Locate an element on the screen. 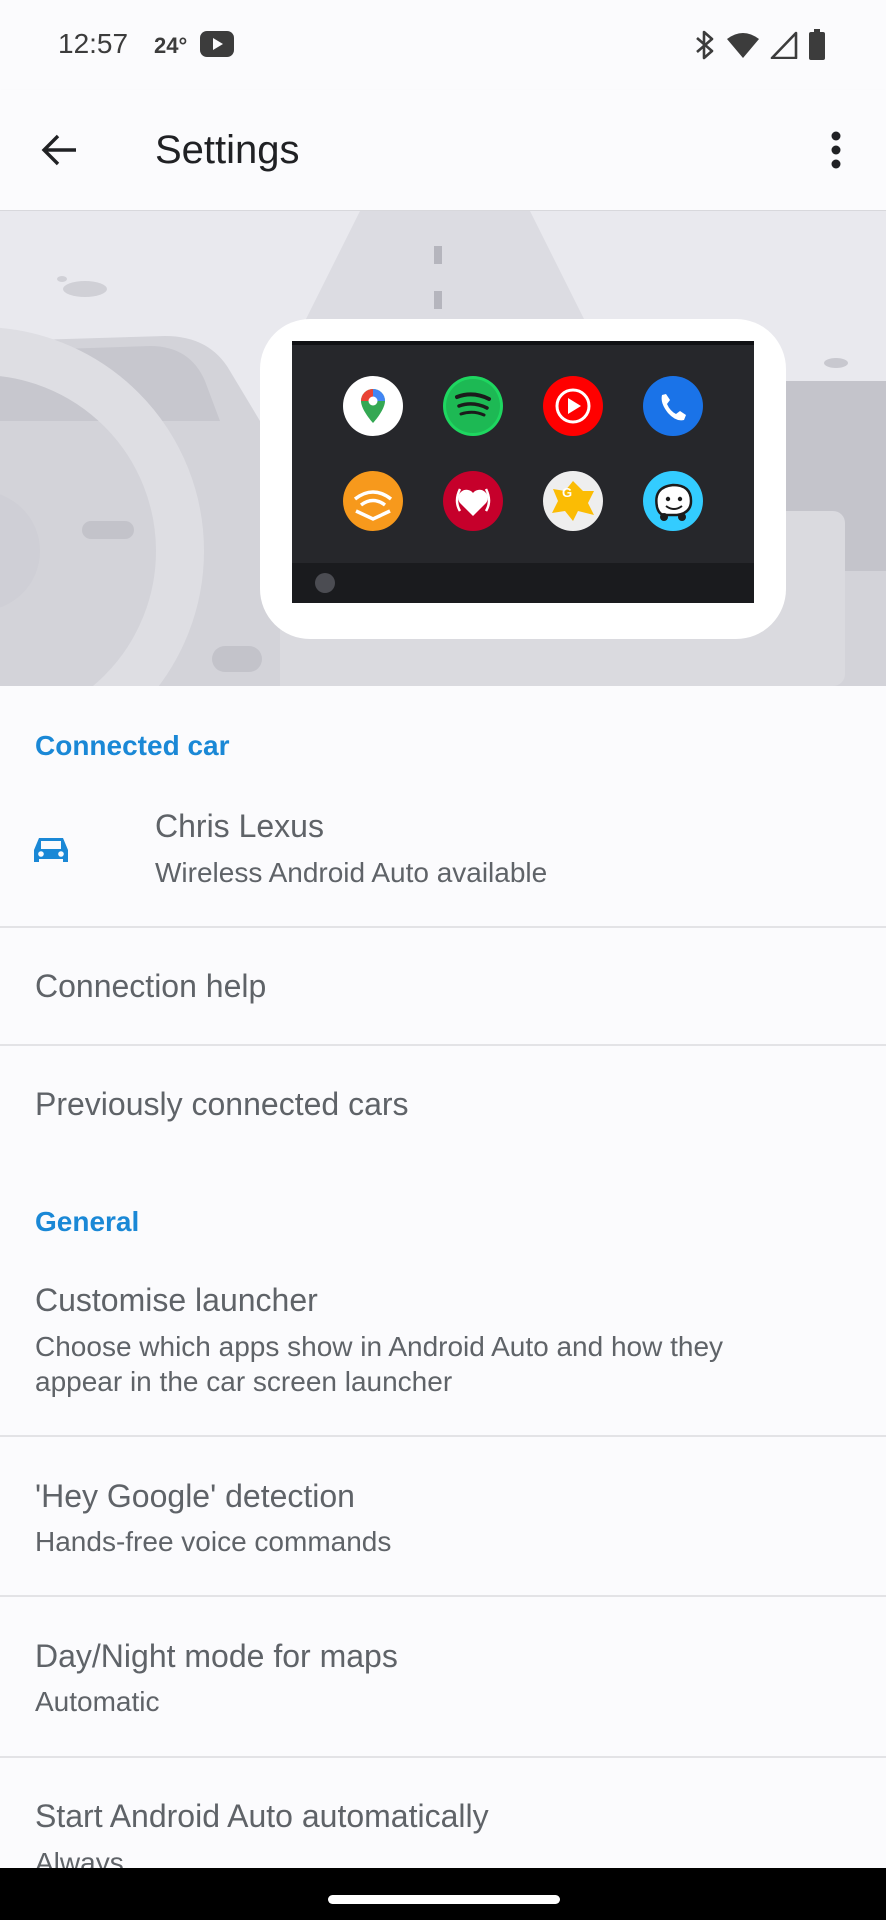 The width and height of the screenshot is (886, 1920). day-night-mode-value: Automatic is located at coordinates (97, 1701).